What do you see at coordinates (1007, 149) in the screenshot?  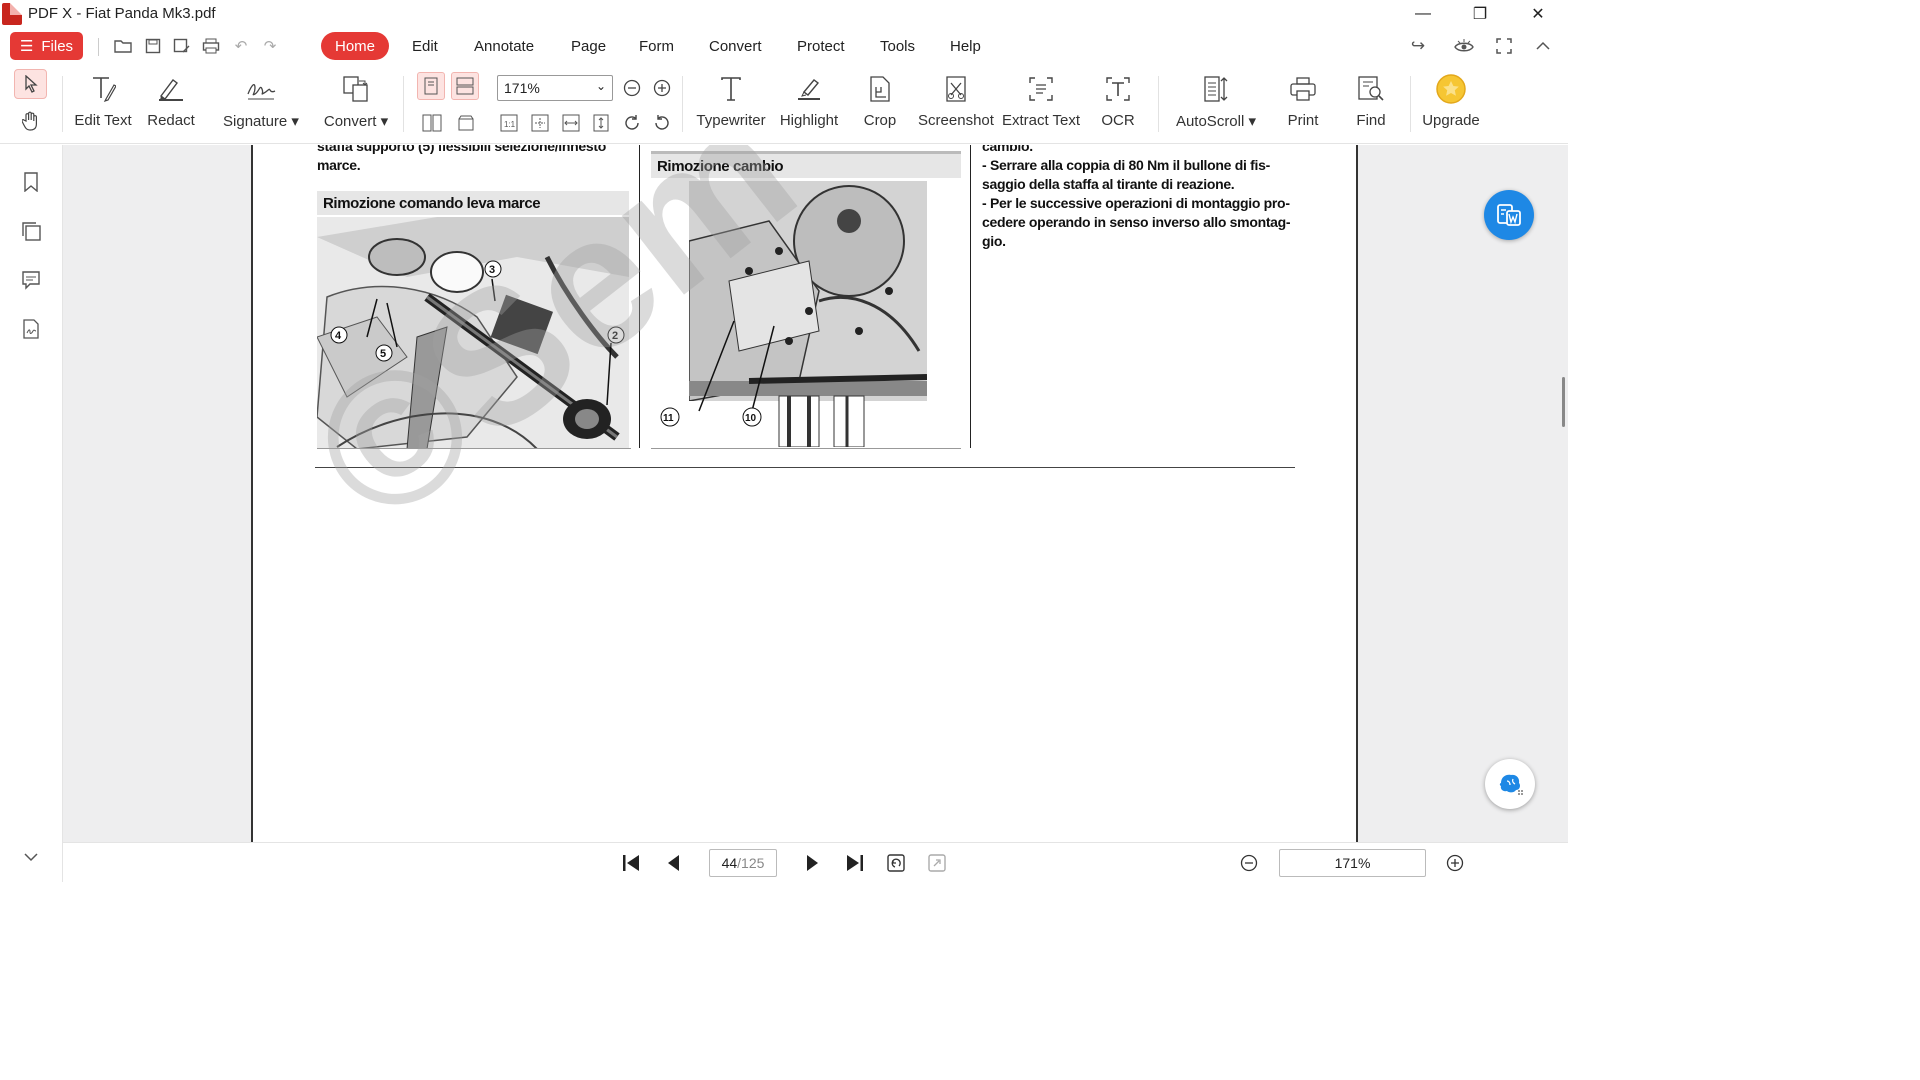 I see `text-line: cambio.` at bounding box center [1007, 149].